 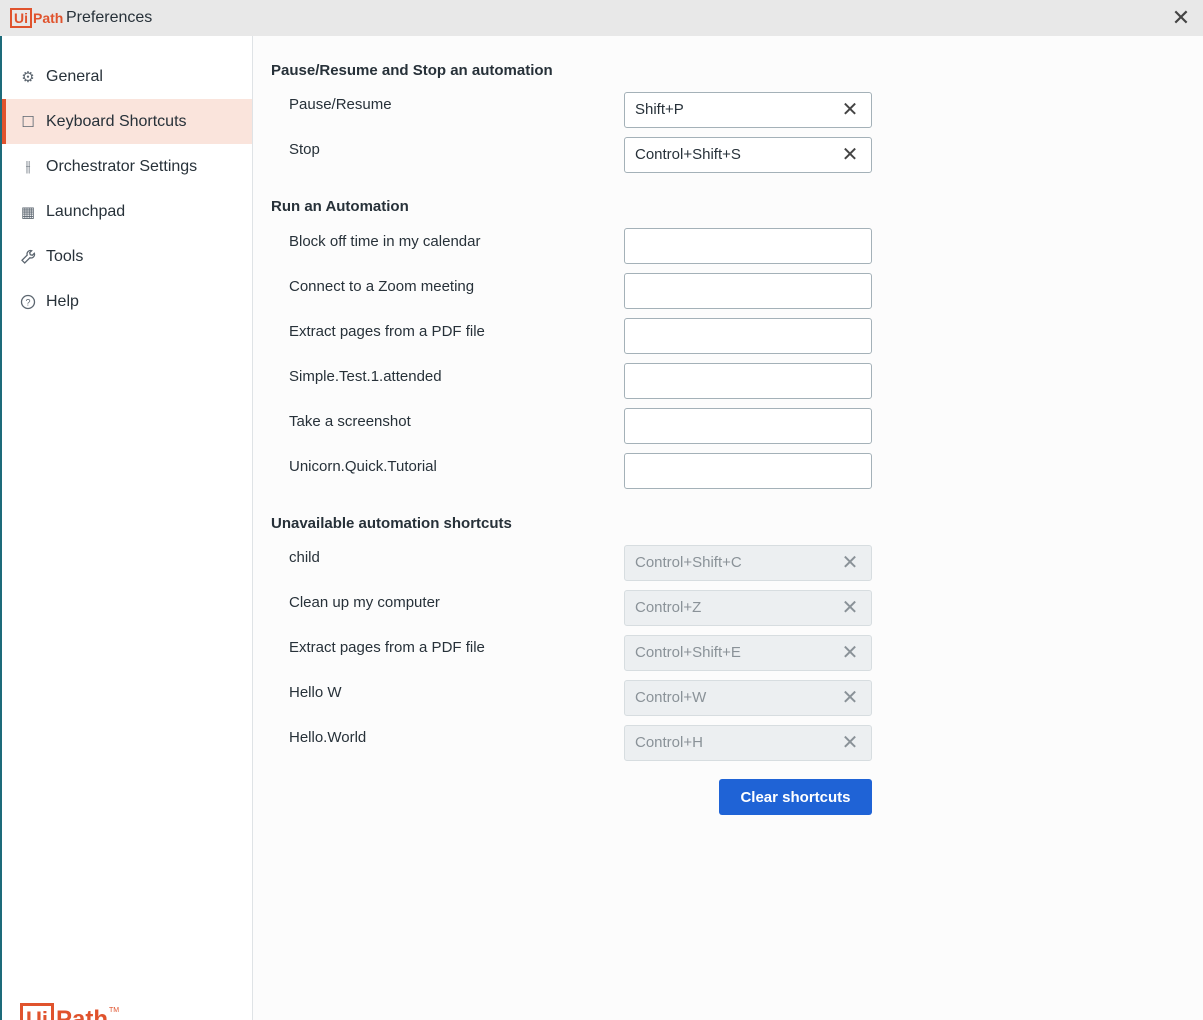 I want to click on shortcut-label: child, so click(x=304, y=557).